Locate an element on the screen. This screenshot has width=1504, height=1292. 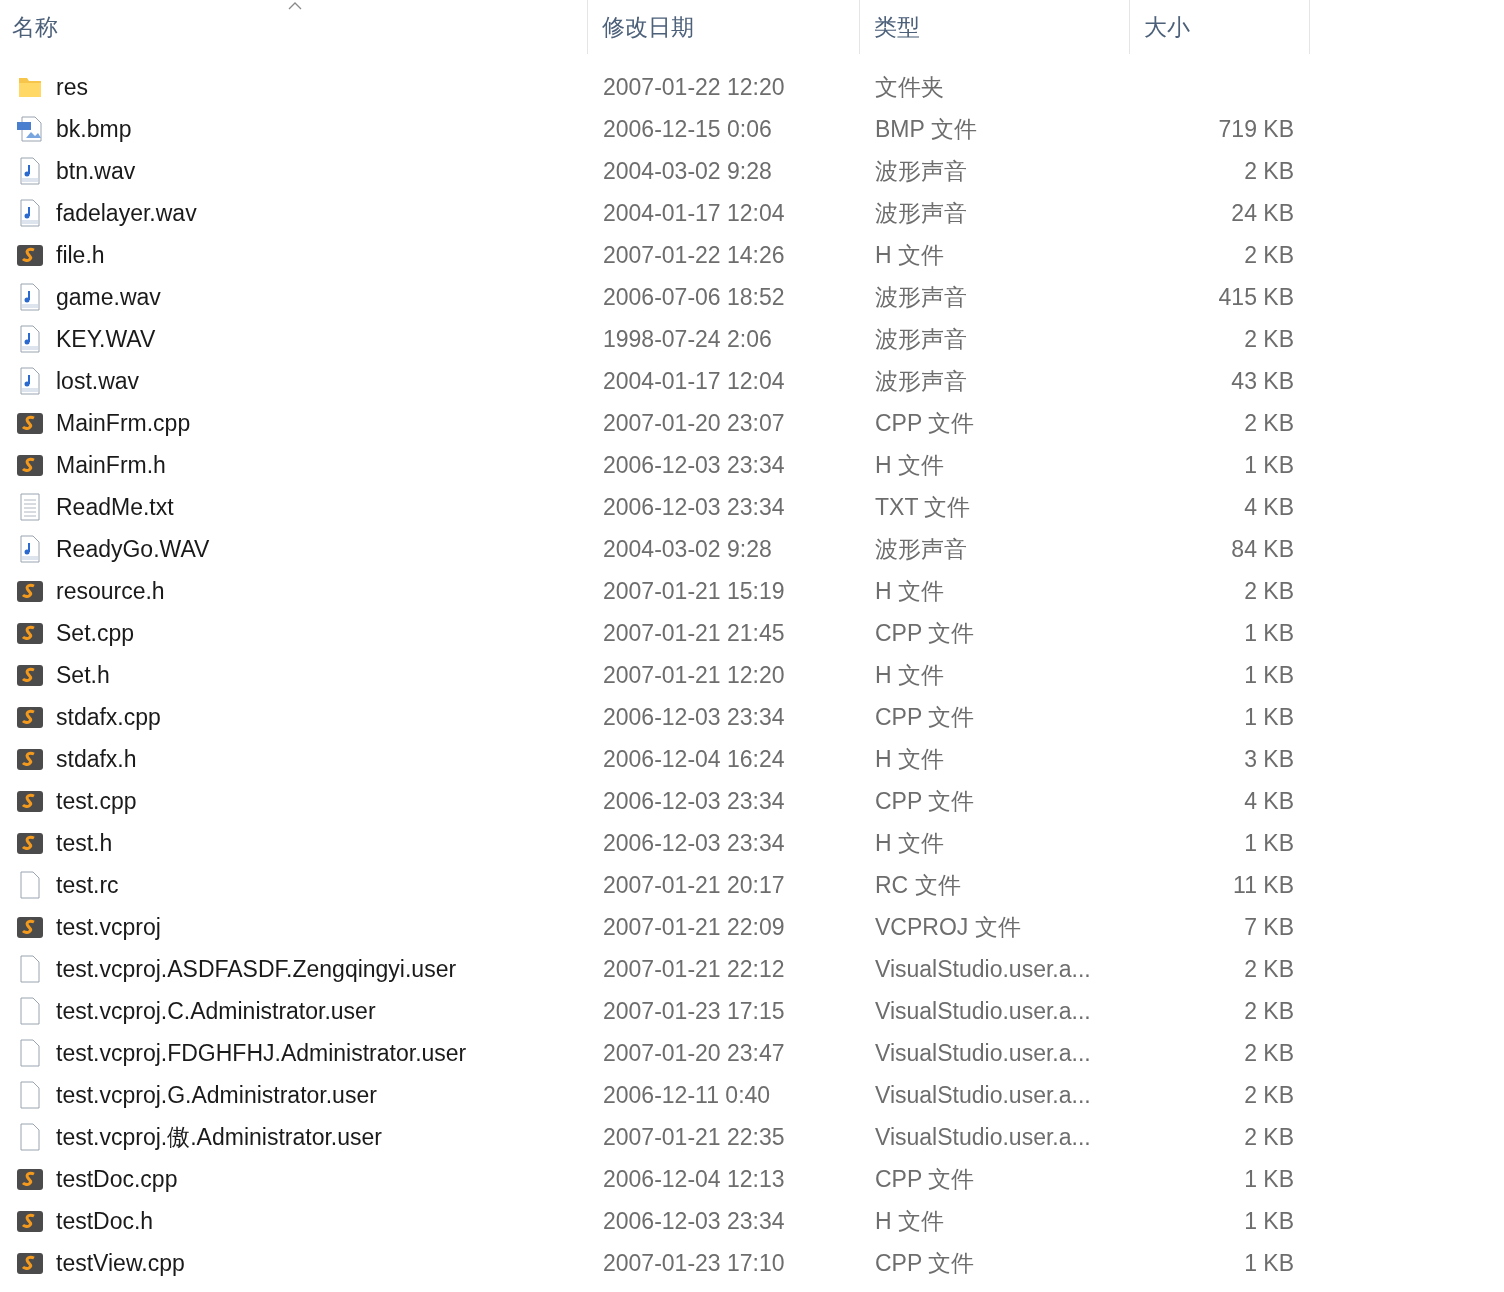
file-name: test.vcproj.G.Administrator.user is located at coordinates (216, 1095).